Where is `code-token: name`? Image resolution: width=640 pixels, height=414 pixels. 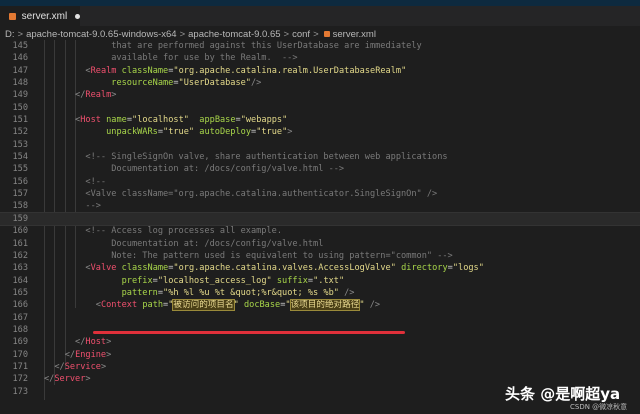 code-token: name is located at coordinates (116, 120).